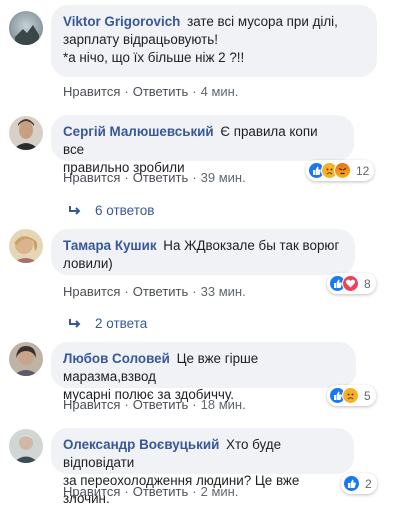 The width and height of the screenshot is (401, 508). What do you see at coordinates (124, 210) in the screenshot?
I see `reply-count: 6 ответов` at bounding box center [124, 210].